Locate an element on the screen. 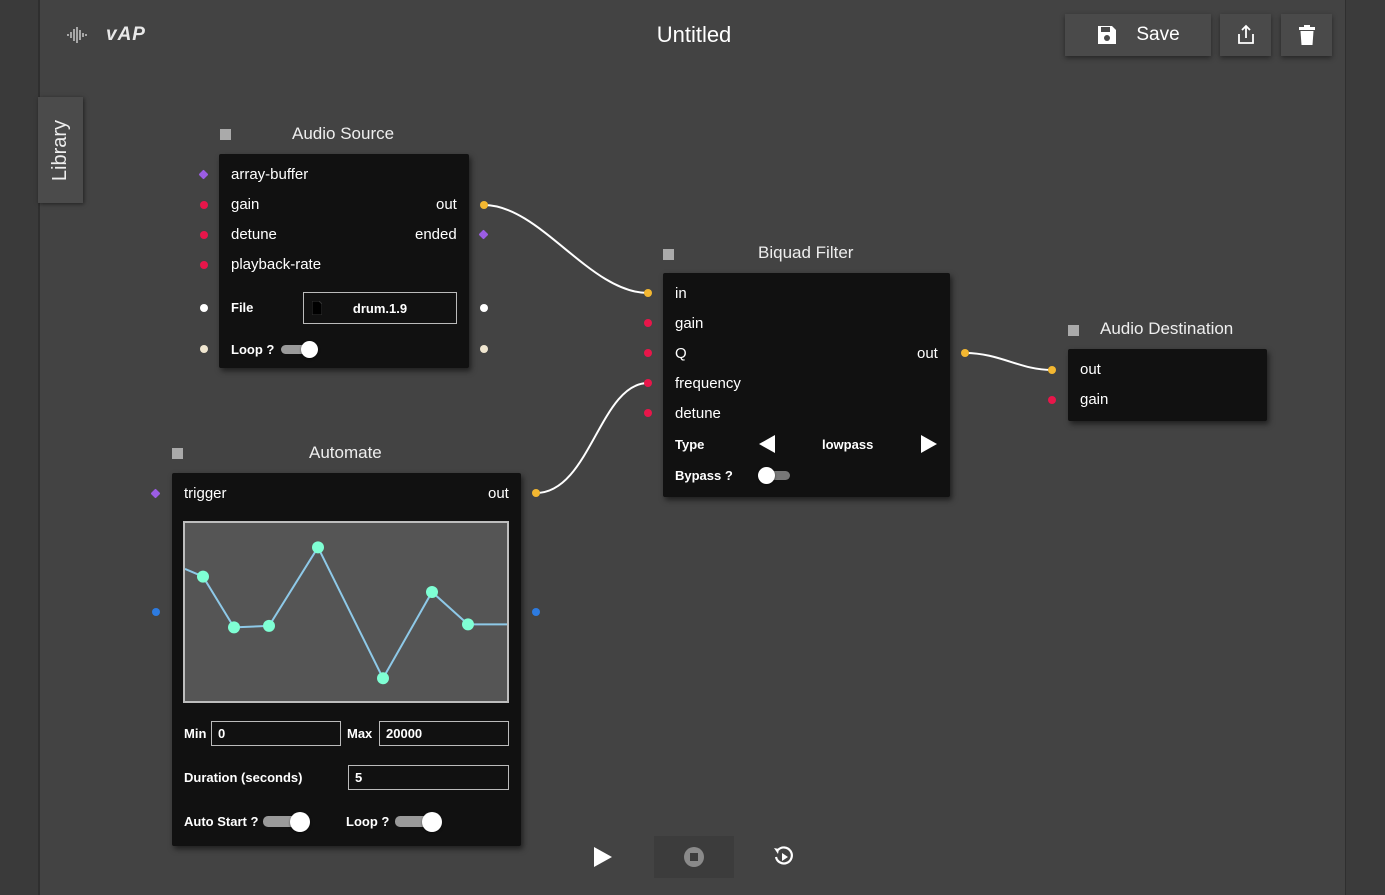 Image resolution: width=1385 pixels, height=895 pixels. automate-out-port is located at coordinates (536, 493).